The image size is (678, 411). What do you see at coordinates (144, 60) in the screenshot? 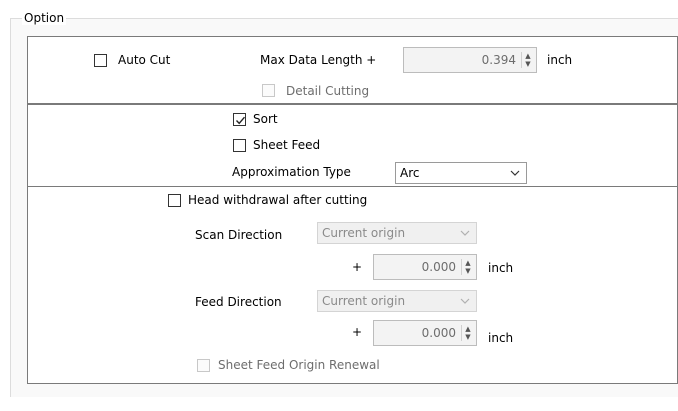
I see `auto-cut-label: Auto Cut` at bounding box center [144, 60].